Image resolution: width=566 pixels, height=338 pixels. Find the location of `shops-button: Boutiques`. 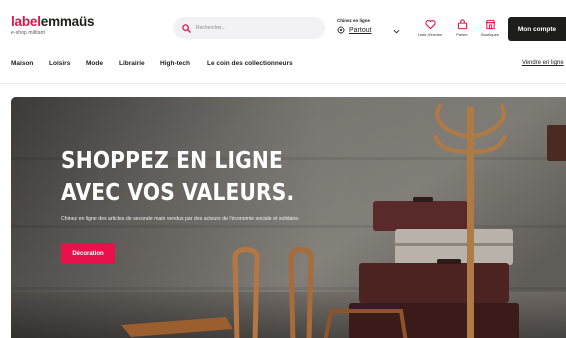

shops-button: Boutiques is located at coordinates (490, 28).